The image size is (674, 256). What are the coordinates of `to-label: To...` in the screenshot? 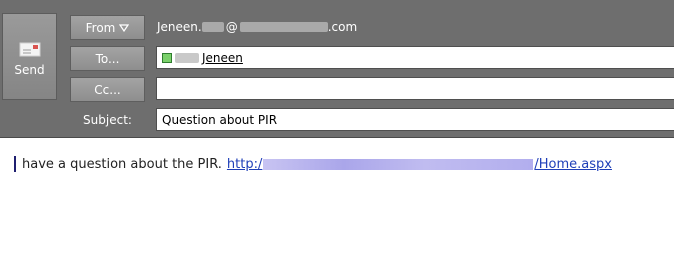 It's located at (107, 58).